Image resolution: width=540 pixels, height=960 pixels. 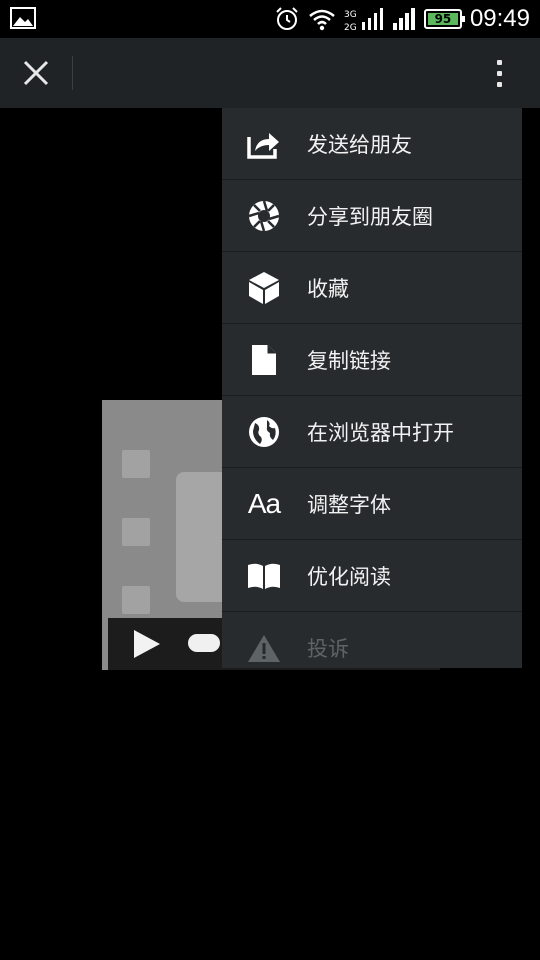 I want to click on warning-icon, so click(x=264, y=648).